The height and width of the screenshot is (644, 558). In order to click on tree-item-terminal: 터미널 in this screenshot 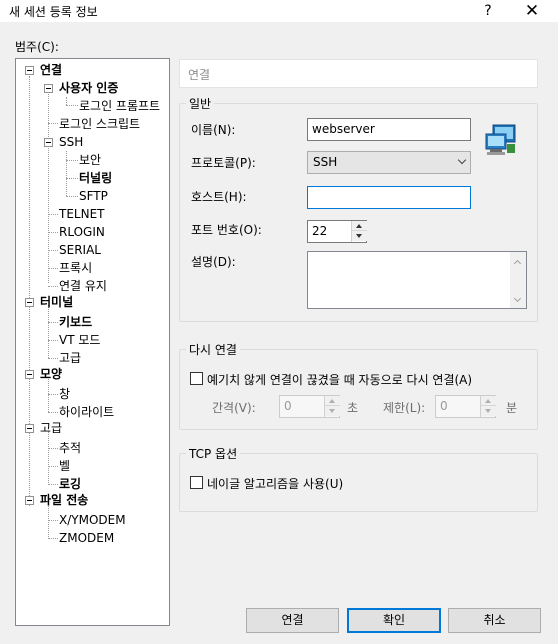, I will do `click(56, 302)`.